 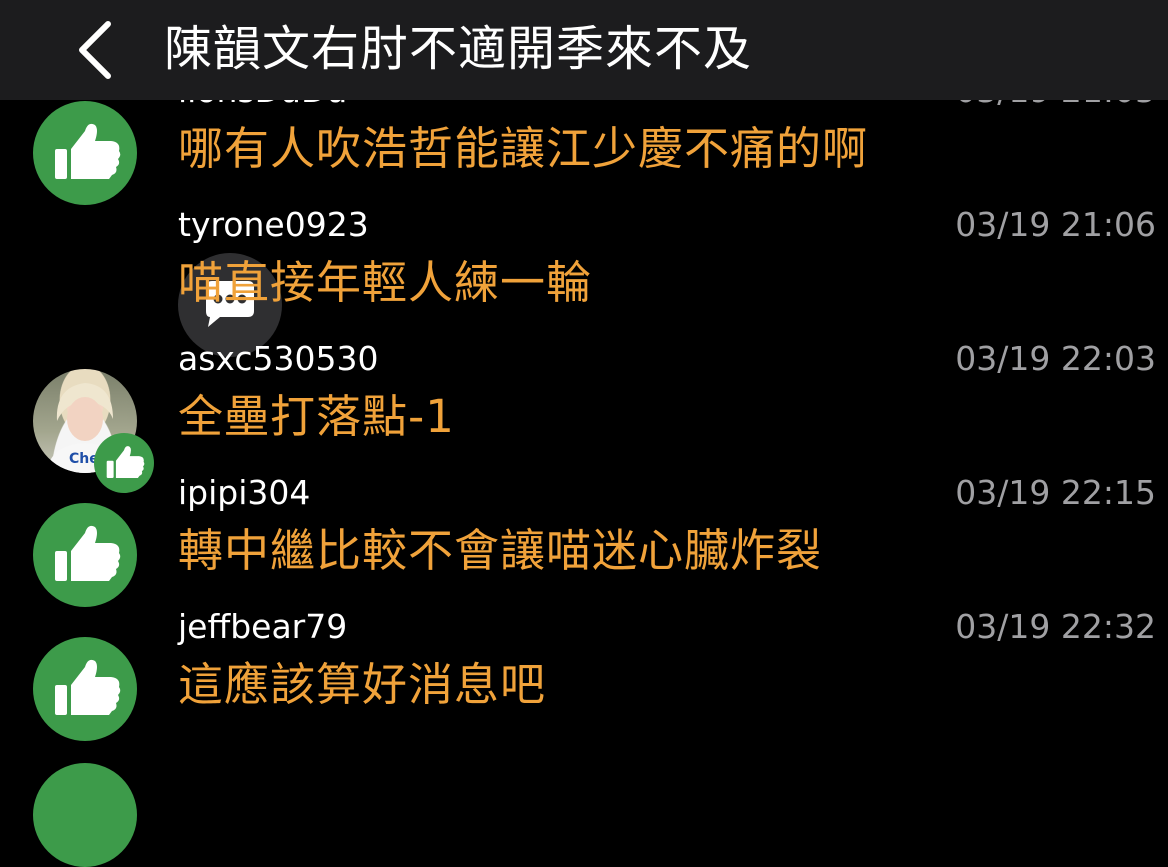 I want to click on comment-timestamp: 03/19 22:32, so click(x=1055, y=626).